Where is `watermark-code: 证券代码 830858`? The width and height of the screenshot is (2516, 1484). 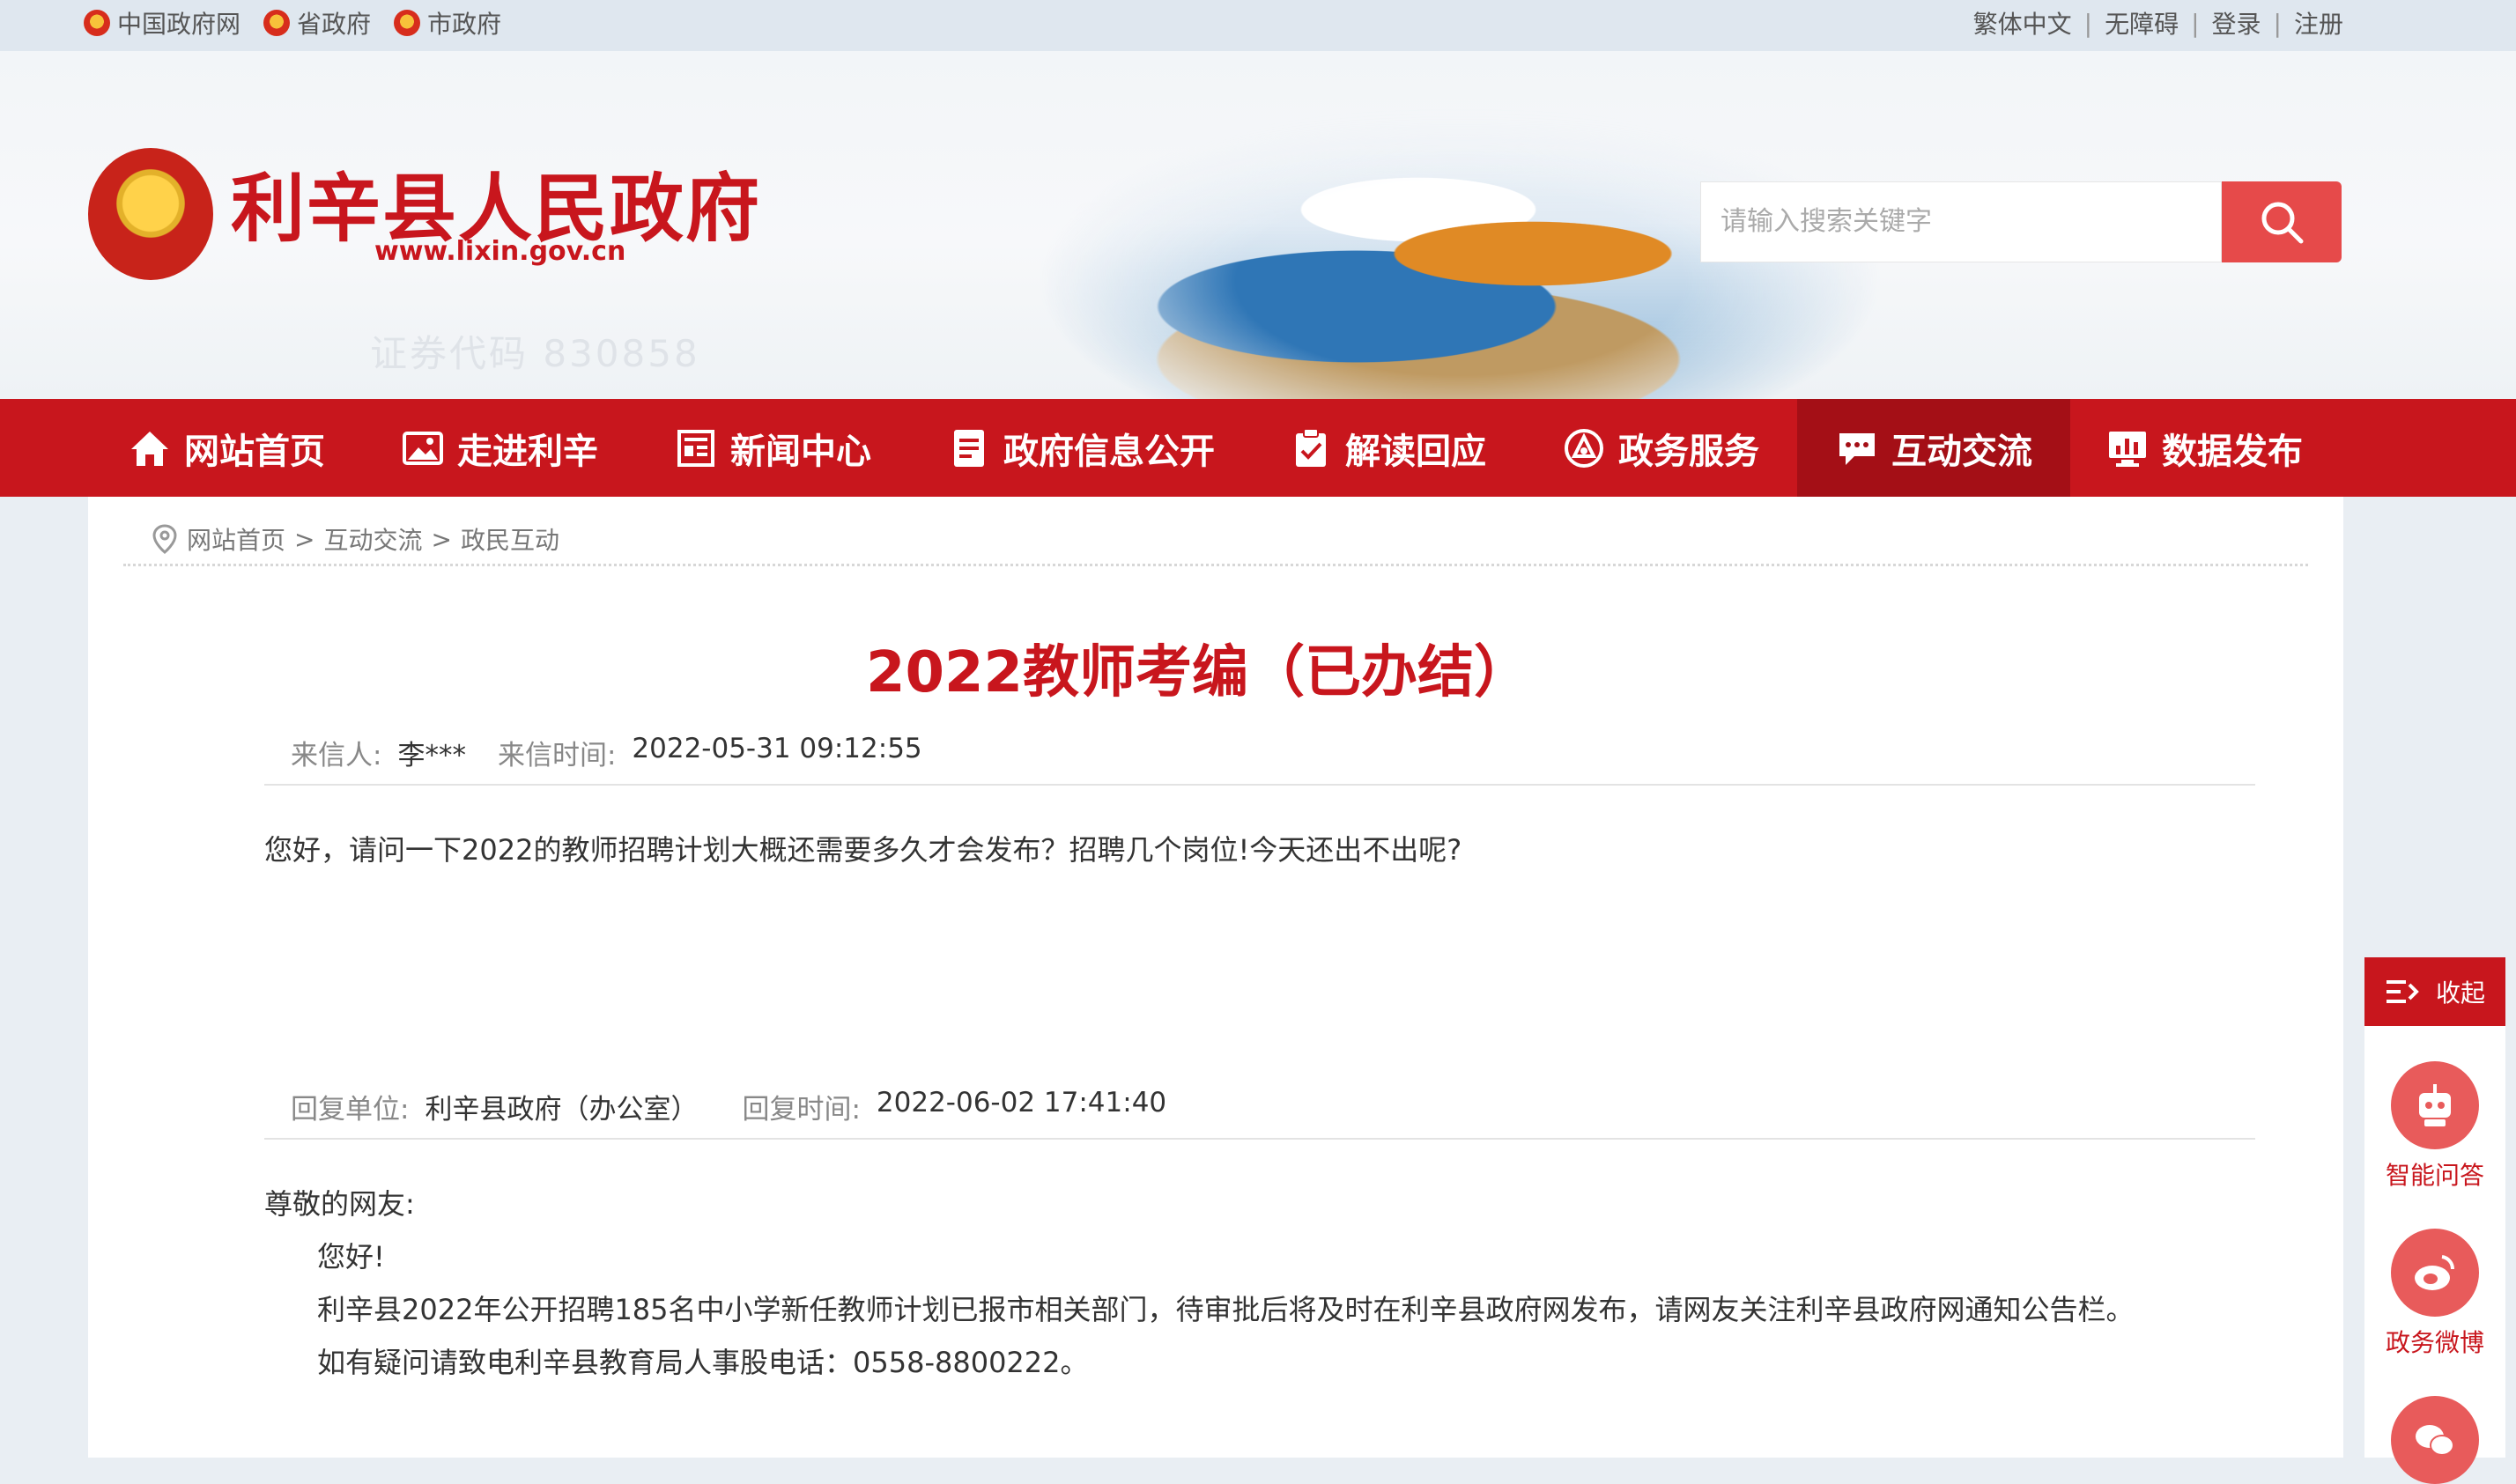
watermark-code: 证券代码 830858 is located at coordinates (535, 353).